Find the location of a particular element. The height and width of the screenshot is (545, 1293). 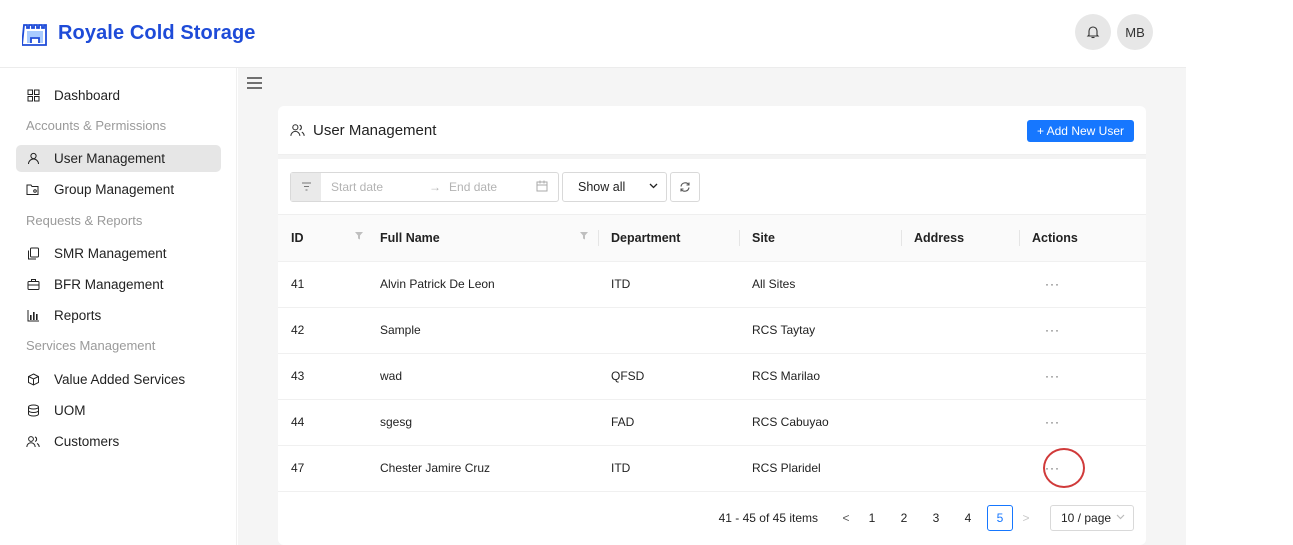

refresh-icon is located at coordinates (685, 186).